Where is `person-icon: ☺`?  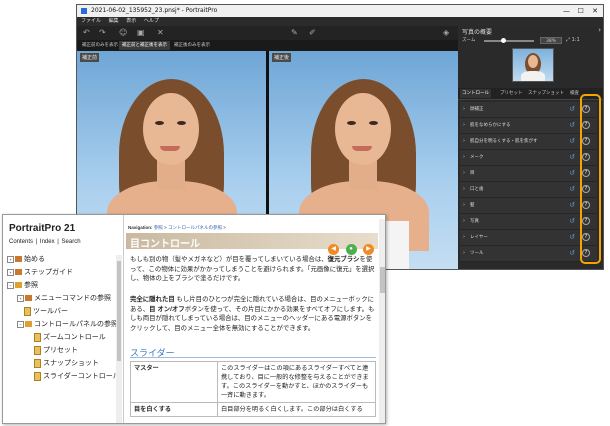
person-icon: ☺ is located at coordinates (123, 33).